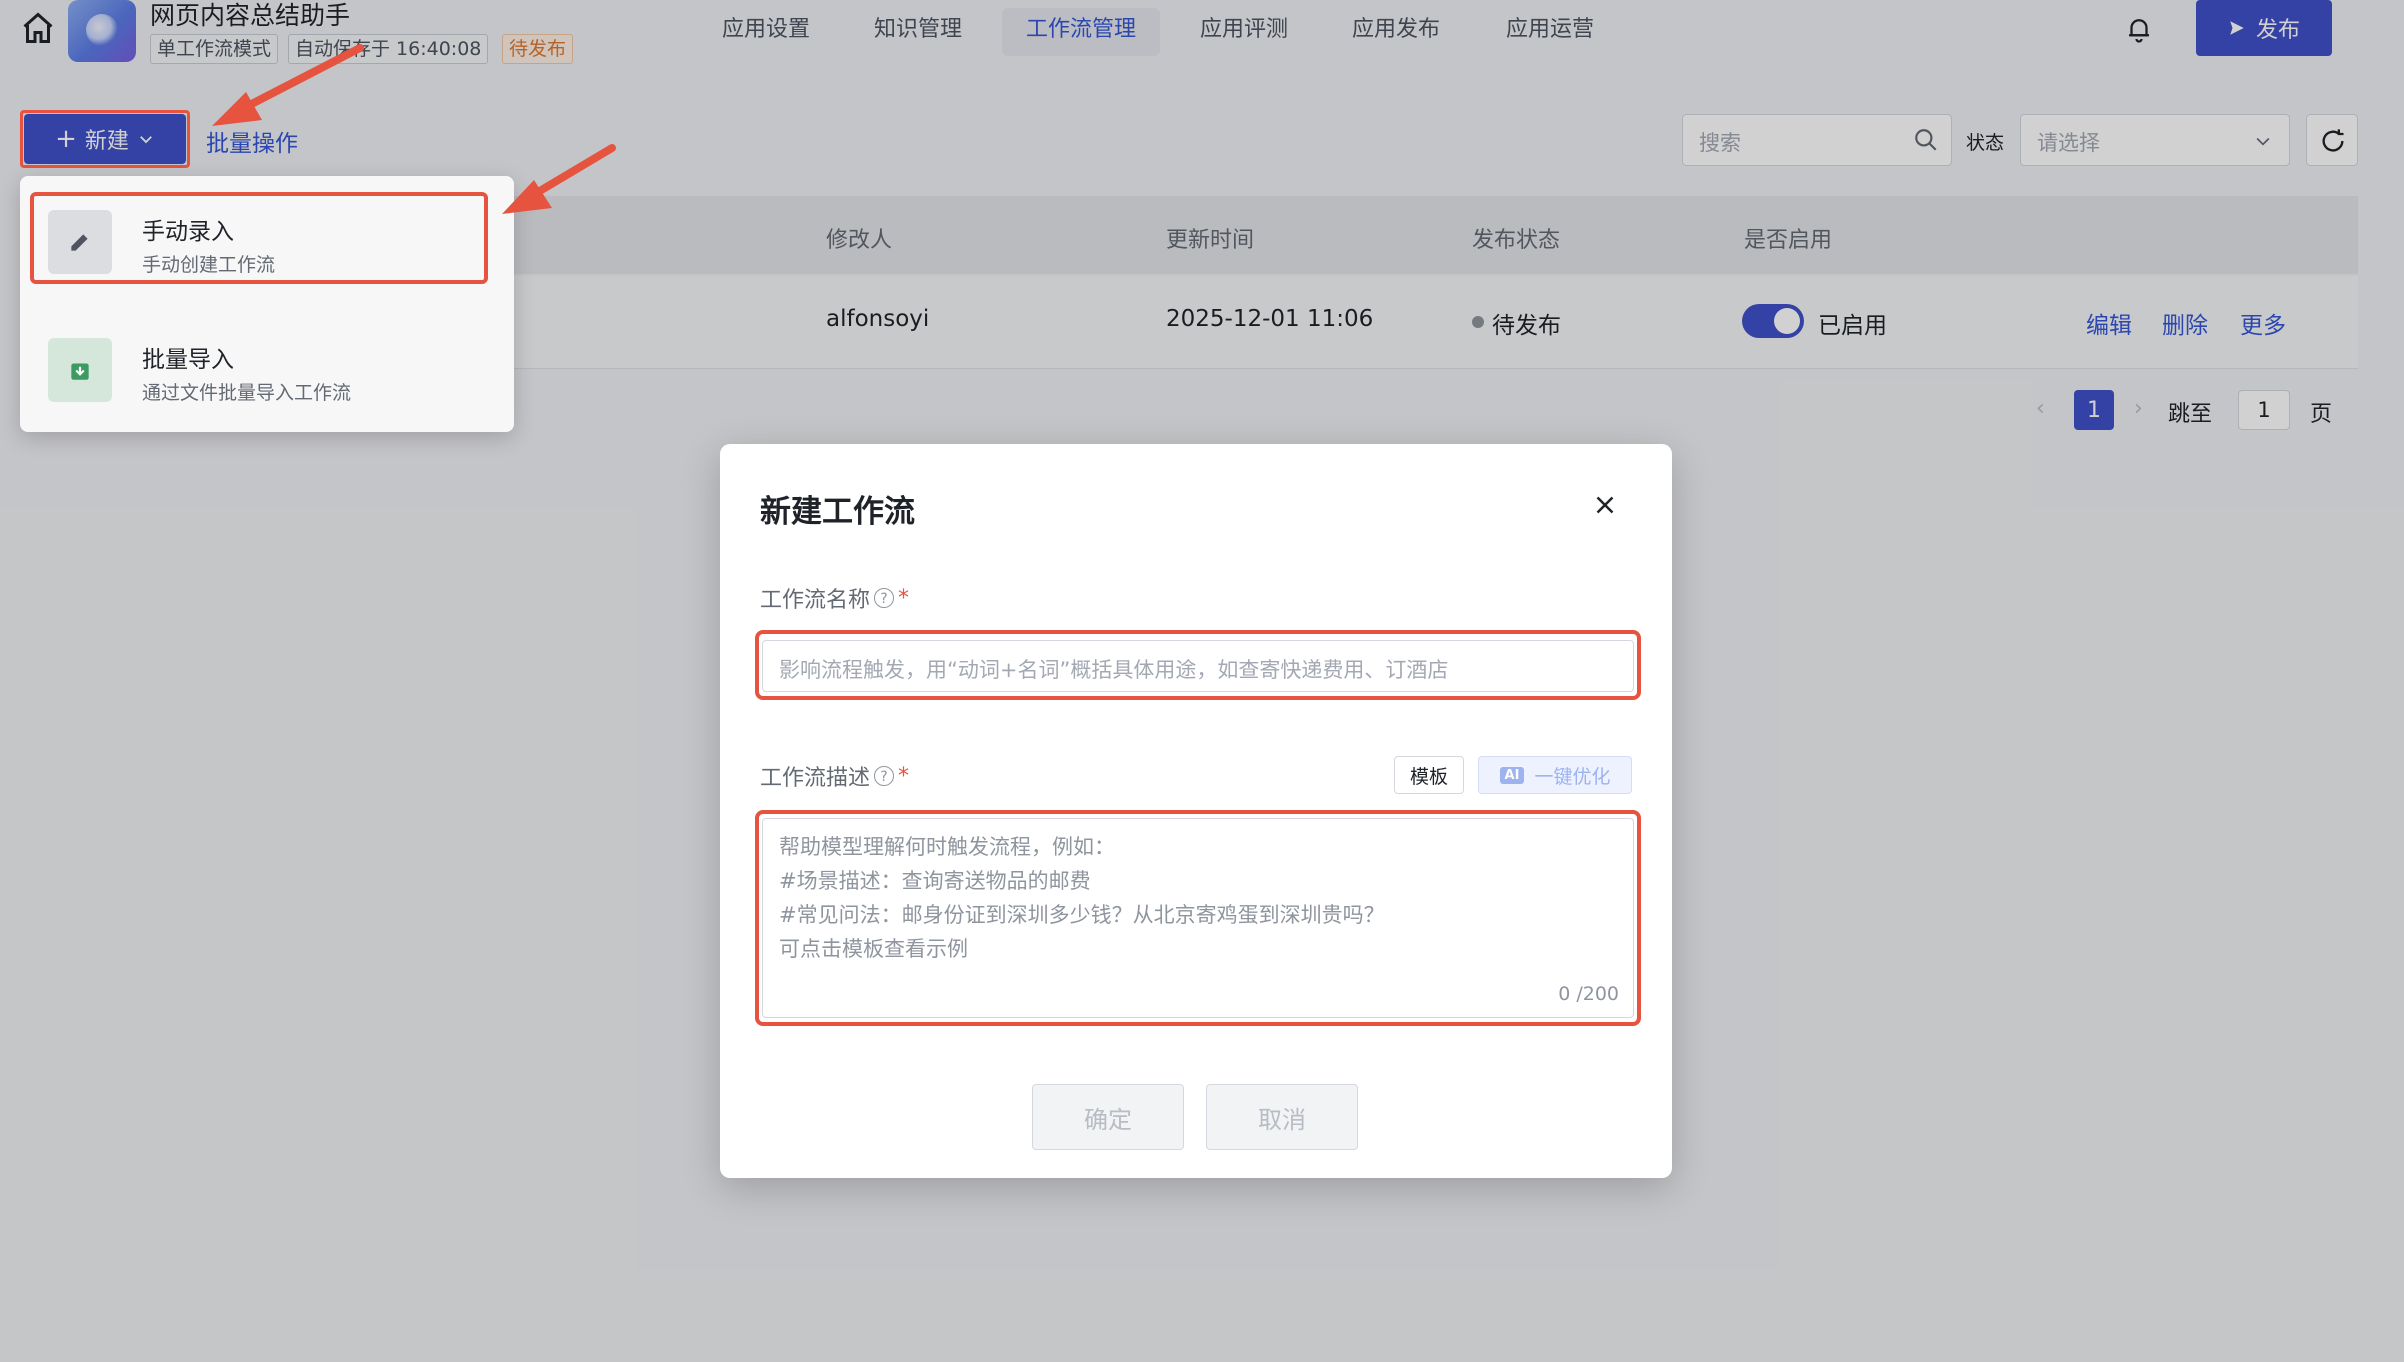  What do you see at coordinates (1605, 505) in the screenshot?
I see `close-icon` at bounding box center [1605, 505].